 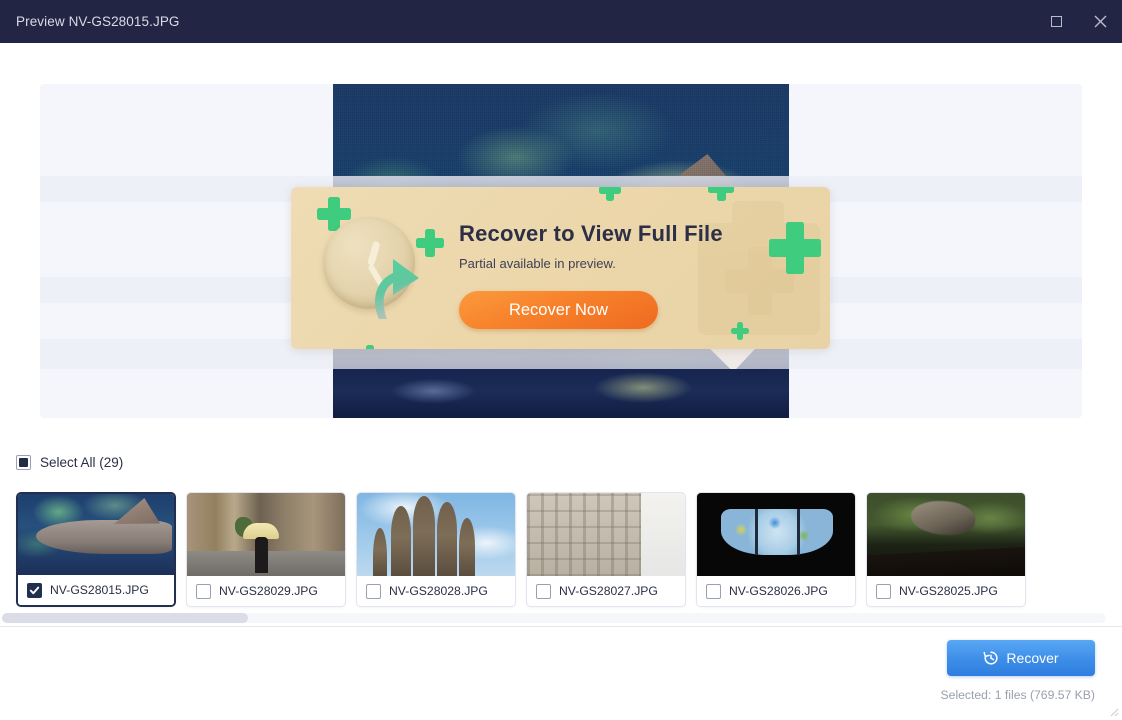 I want to click on resize-grip-icon, so click(x=1114, y=712).